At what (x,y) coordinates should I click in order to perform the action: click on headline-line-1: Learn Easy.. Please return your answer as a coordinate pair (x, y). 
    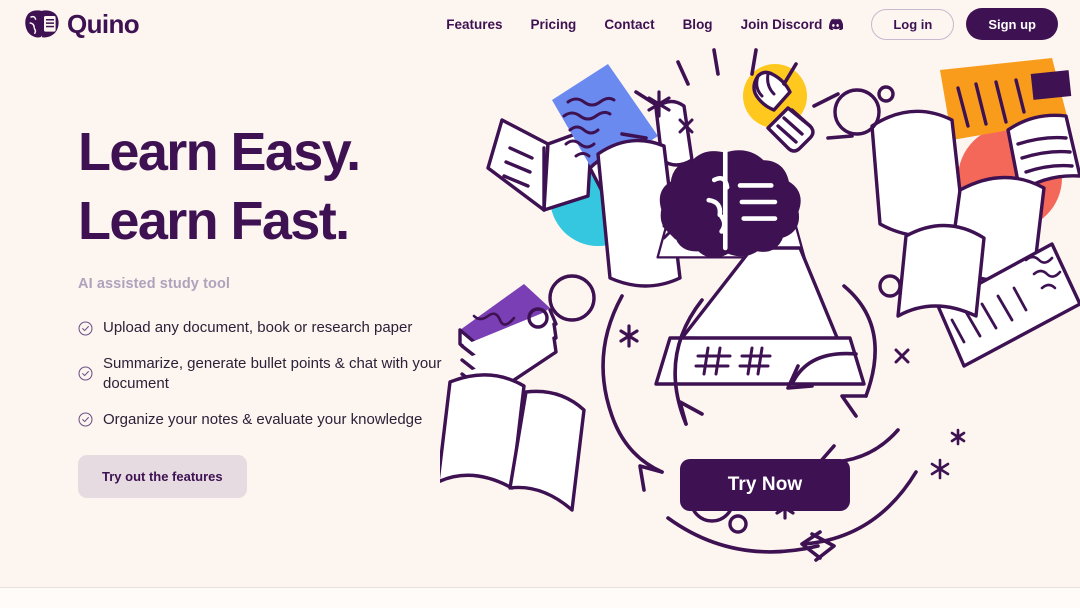
    Looking at the image, I should click on (219, 152).